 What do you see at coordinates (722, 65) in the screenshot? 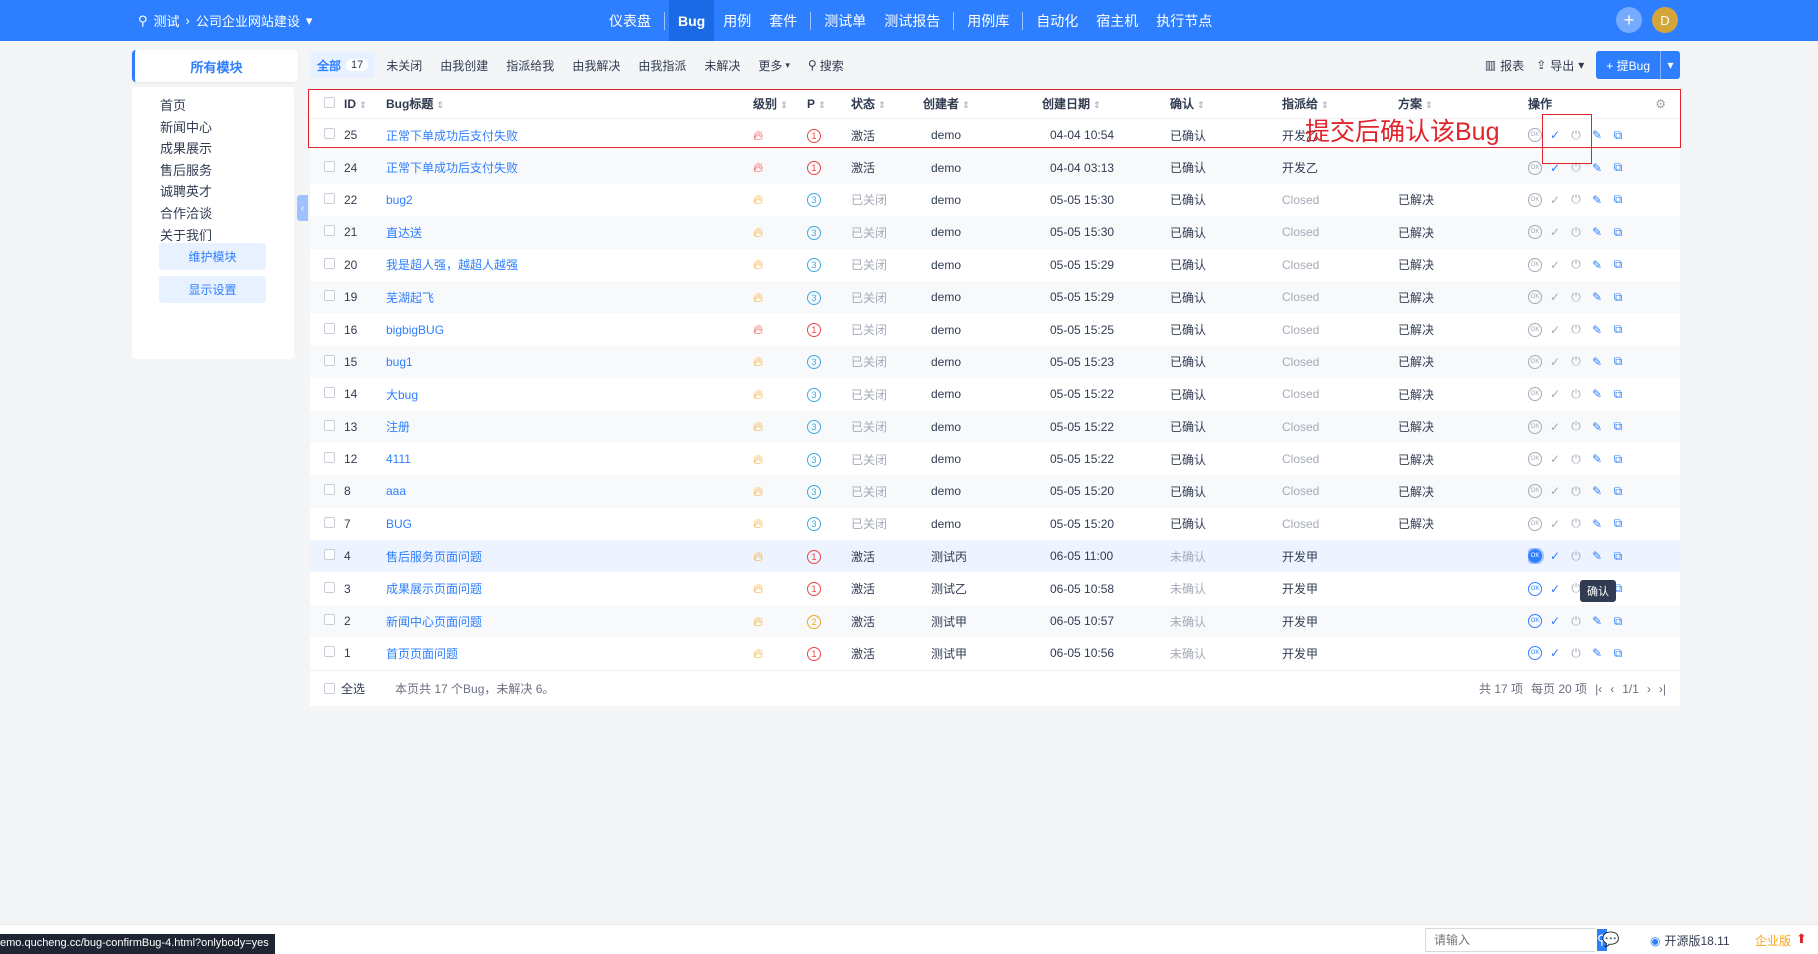
I see `filter-tab: 未解决` at bounding box center [722, 65].